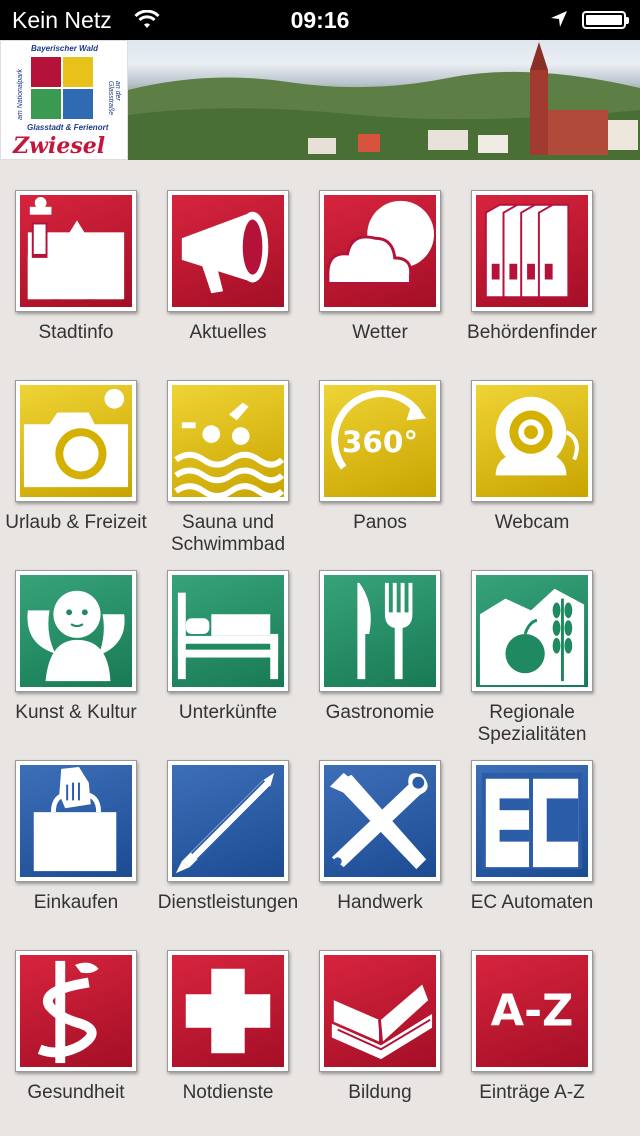  I want to click on webcam-icon, so click(532, 441).